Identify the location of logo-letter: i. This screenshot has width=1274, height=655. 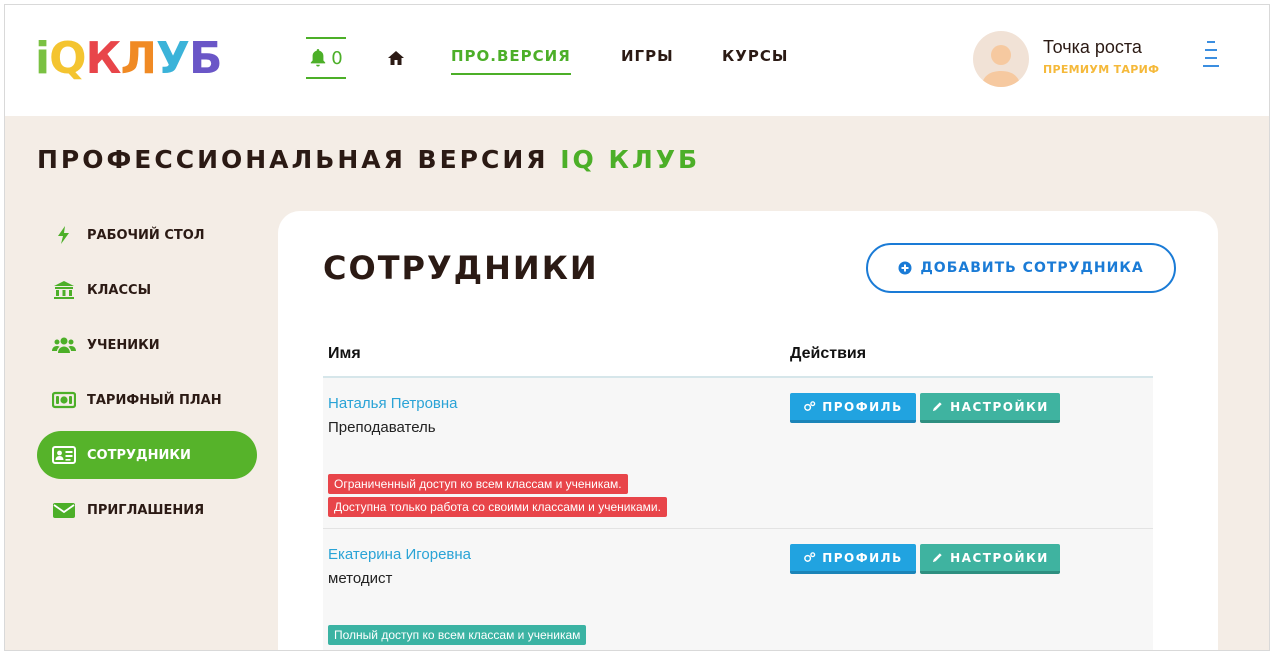
(42, 58).